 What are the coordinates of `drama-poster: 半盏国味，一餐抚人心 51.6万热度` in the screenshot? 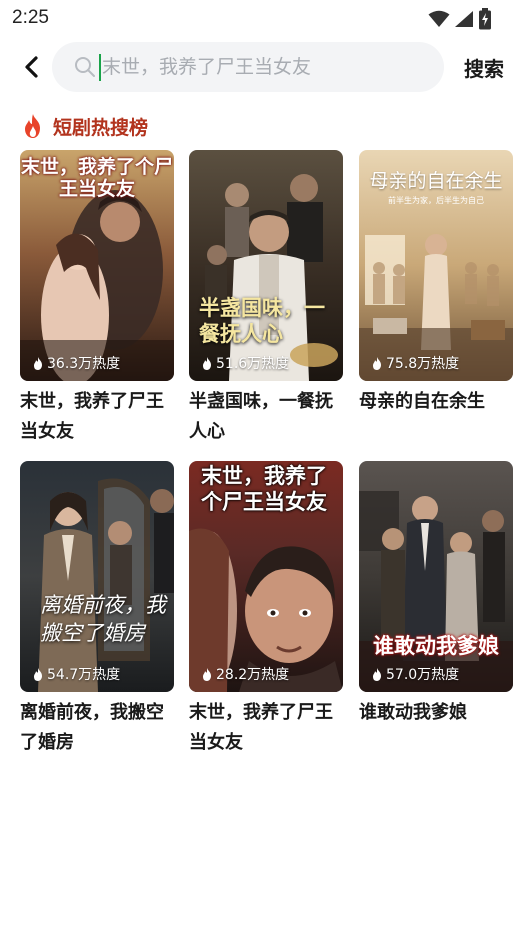 It's located at (266, 265).